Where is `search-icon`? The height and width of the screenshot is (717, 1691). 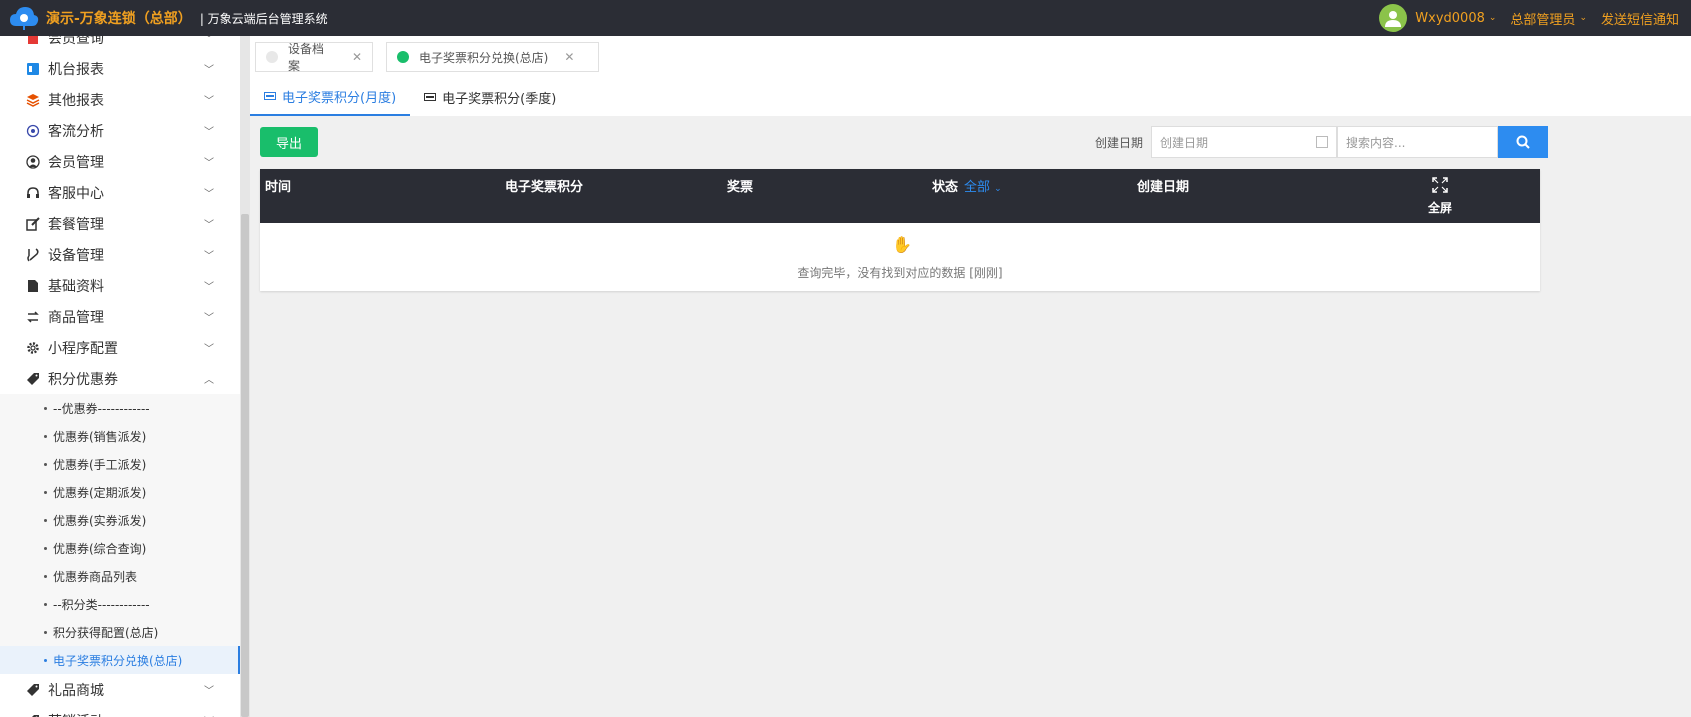 search-icon is located at coordinates (1523, 142).